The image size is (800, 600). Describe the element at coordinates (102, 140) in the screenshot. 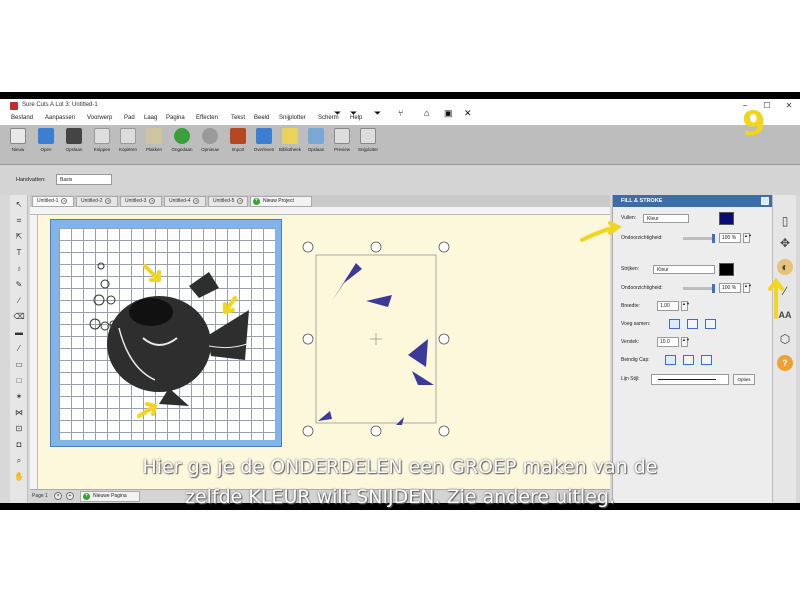

I see `cut-button: Knippen` at that location.